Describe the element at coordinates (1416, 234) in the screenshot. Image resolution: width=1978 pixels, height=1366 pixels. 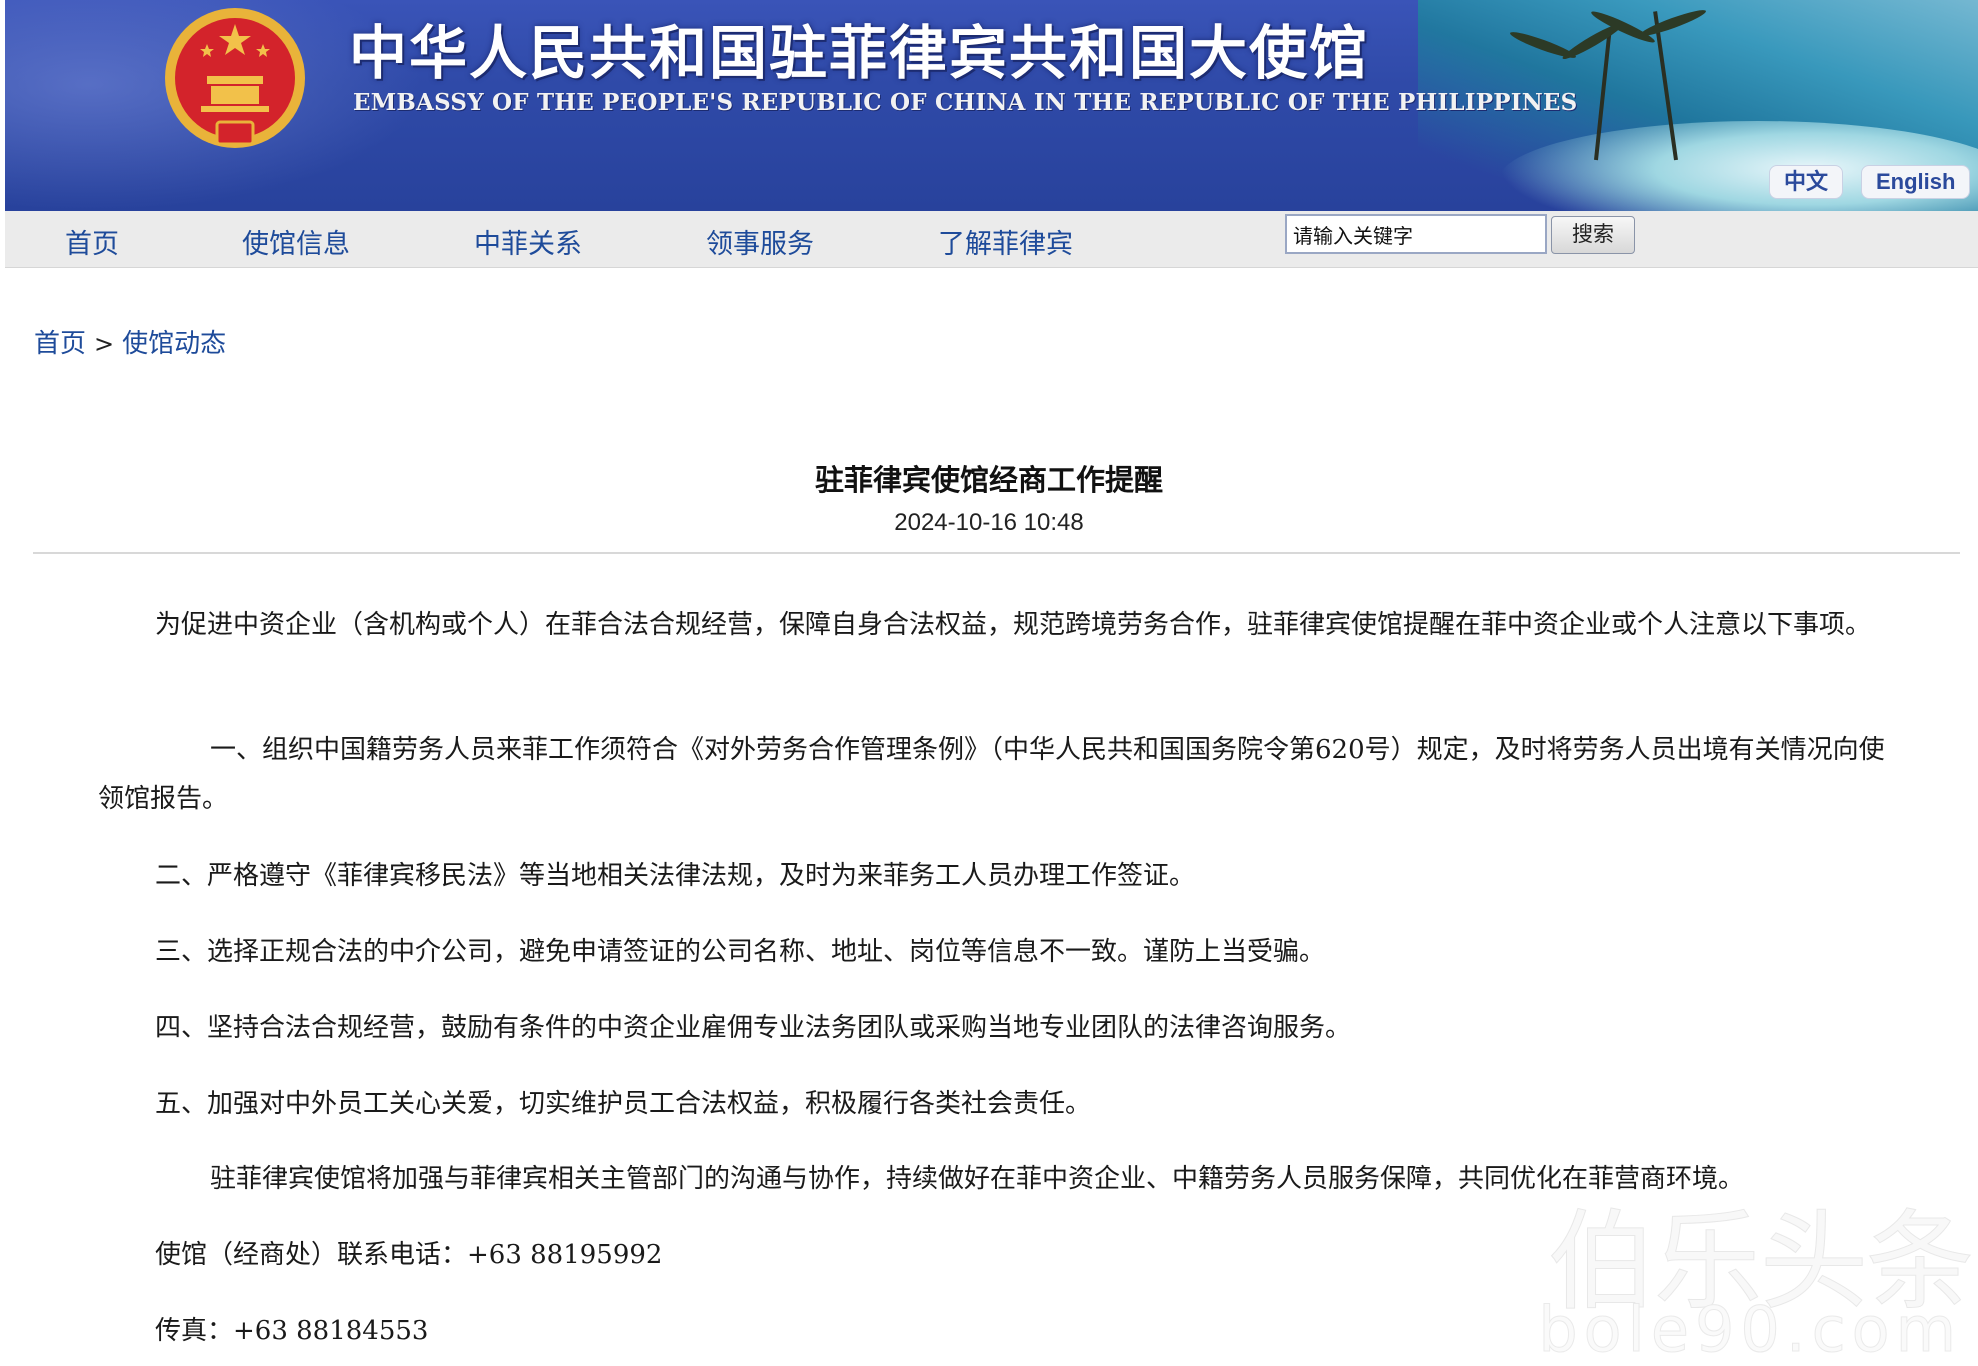
I see `search-input` at that location.